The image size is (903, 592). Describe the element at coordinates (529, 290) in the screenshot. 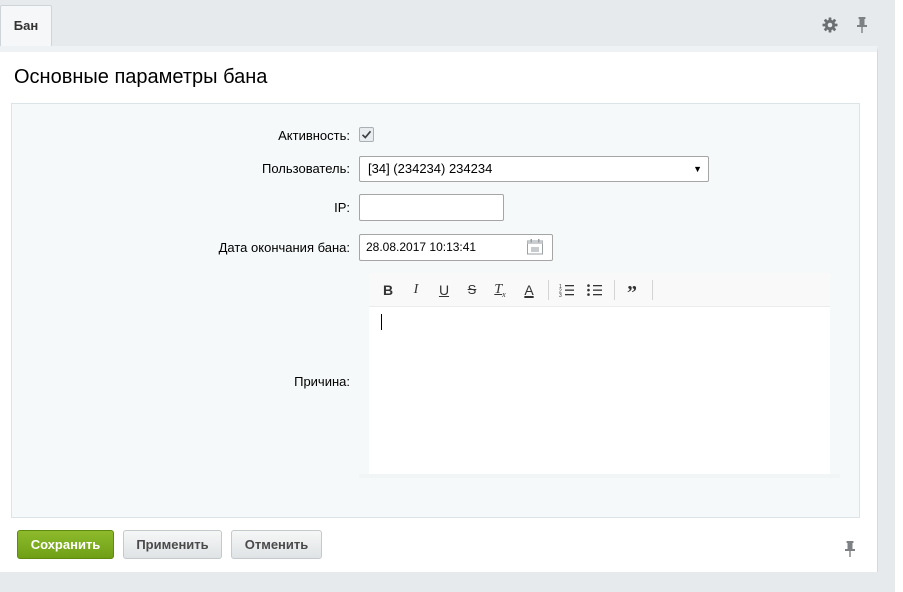

I see `font-color-button: A` at that location.